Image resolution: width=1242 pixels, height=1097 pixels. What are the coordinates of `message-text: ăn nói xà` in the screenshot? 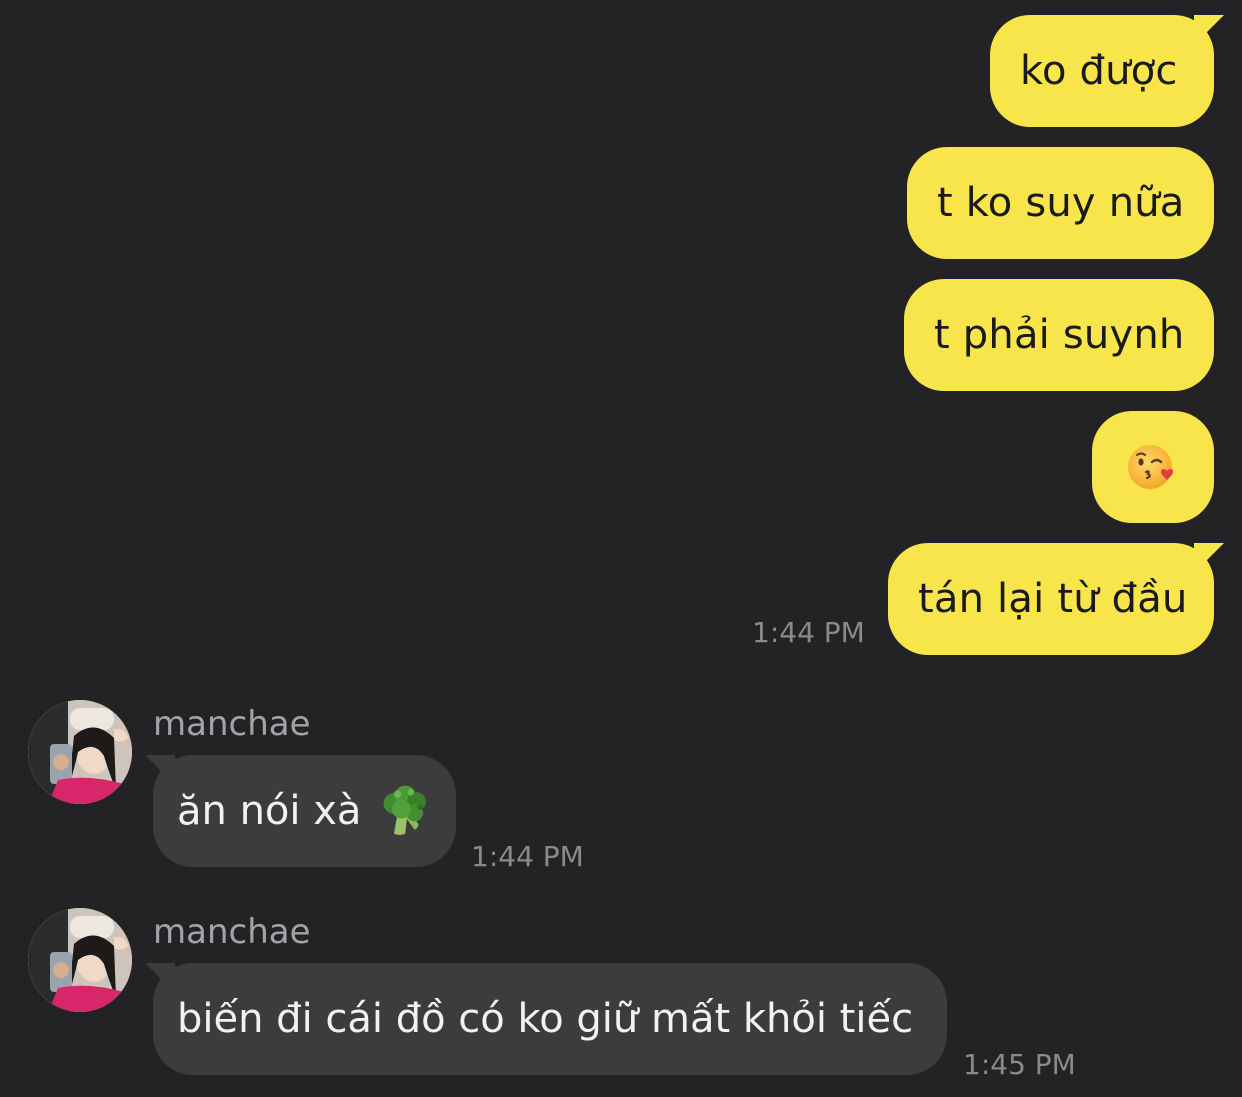 It's located at (269, 811).